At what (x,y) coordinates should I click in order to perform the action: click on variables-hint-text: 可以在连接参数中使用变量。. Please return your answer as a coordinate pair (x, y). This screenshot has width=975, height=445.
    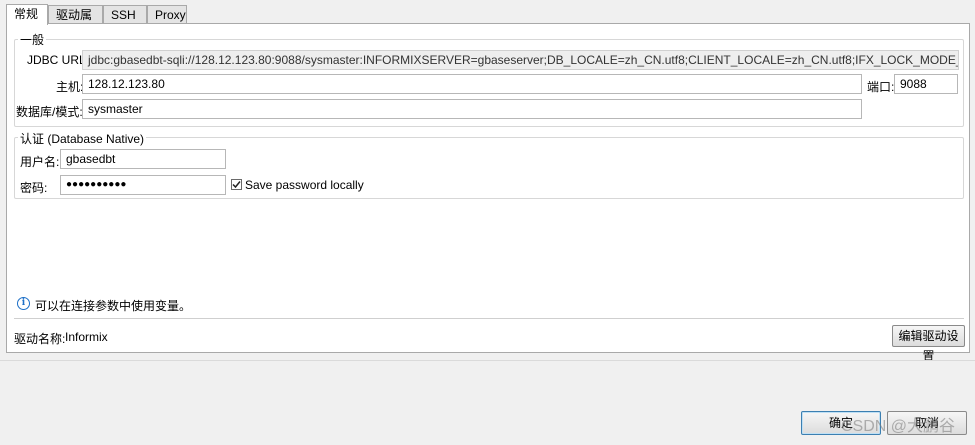
    Looking at the image, I should click on (113, 306).